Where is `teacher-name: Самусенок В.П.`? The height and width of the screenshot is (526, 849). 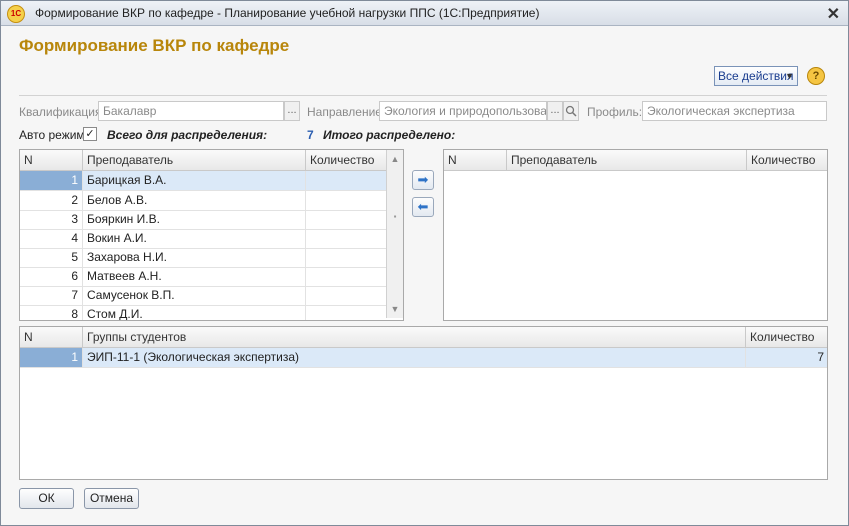 teacher-name: Самусенок В.П. is located at coordinates (194, 295).